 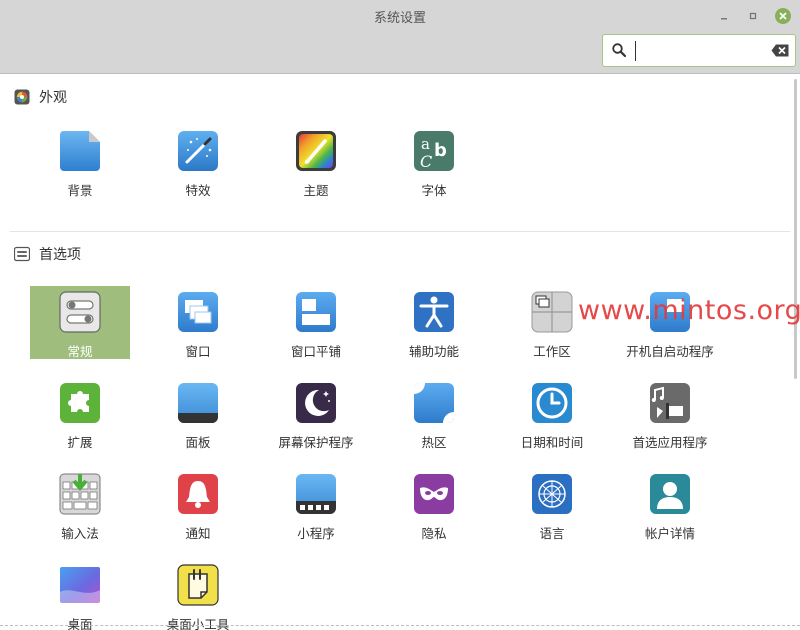 What do you see at coordinates (198, 403) in the screenshot?
I see `panel-icon` at bounding box center [198, 403].